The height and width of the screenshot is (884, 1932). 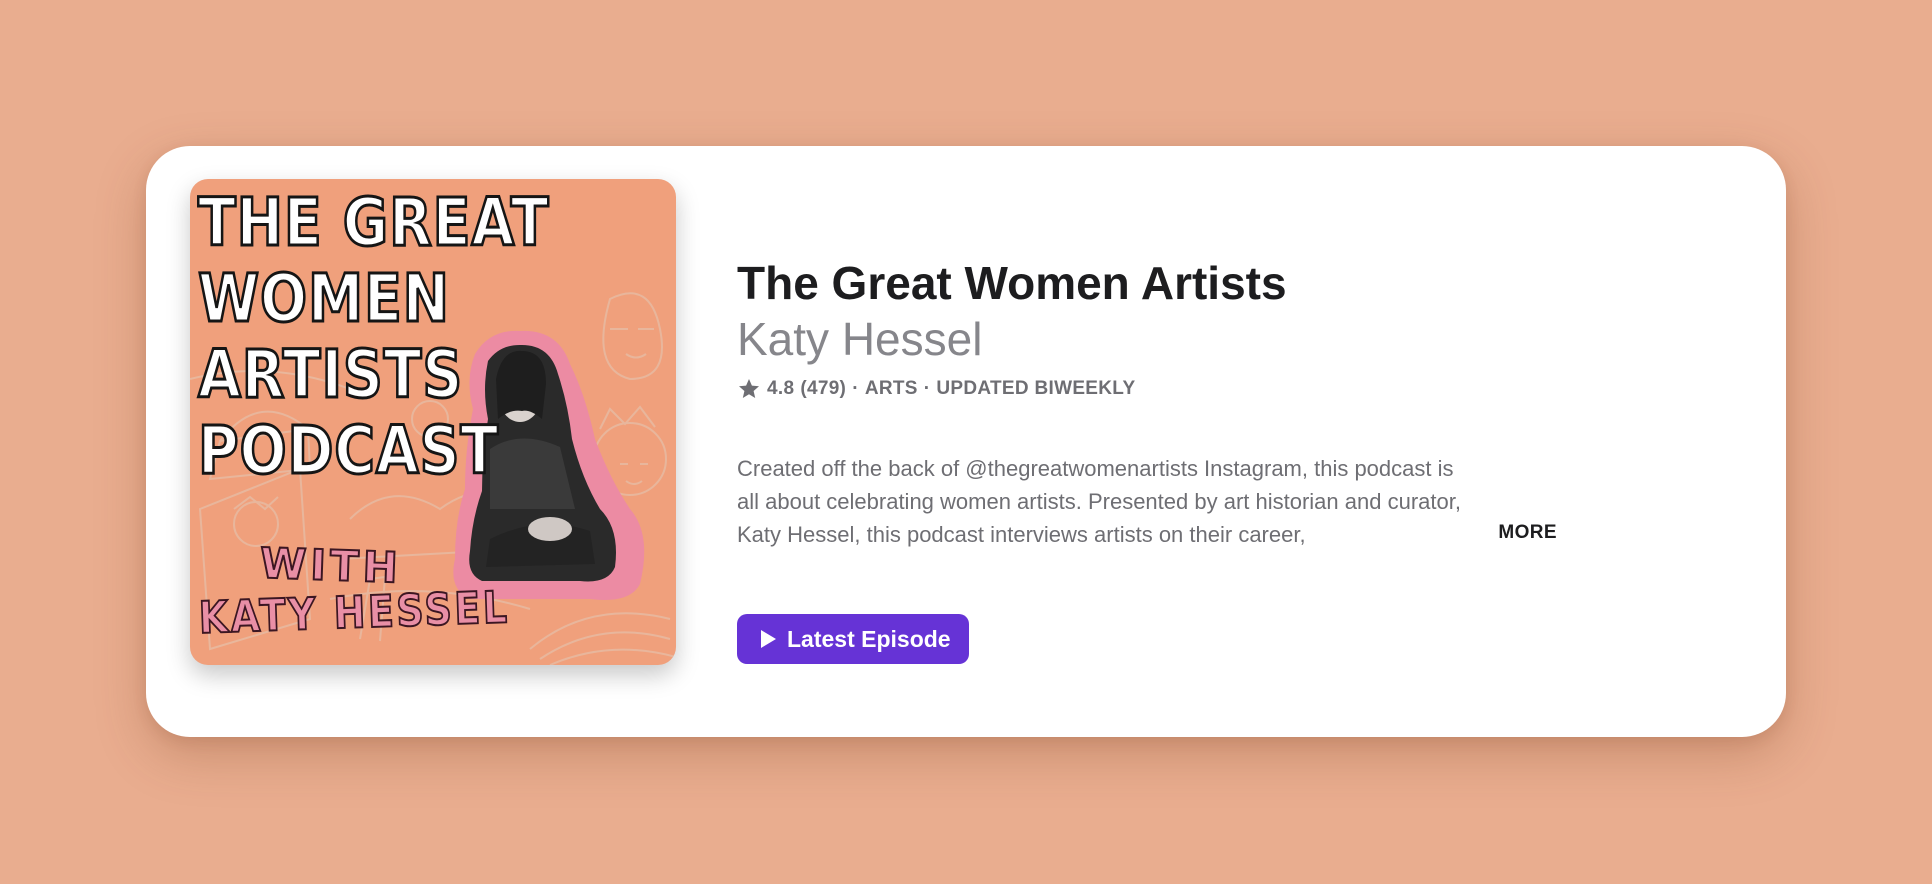 What do you see at coordinates (1036, 388) in the screenshot?
I see `update-frequency: UPDATED BIWEEKLY` at bounding box center [1036, 388].